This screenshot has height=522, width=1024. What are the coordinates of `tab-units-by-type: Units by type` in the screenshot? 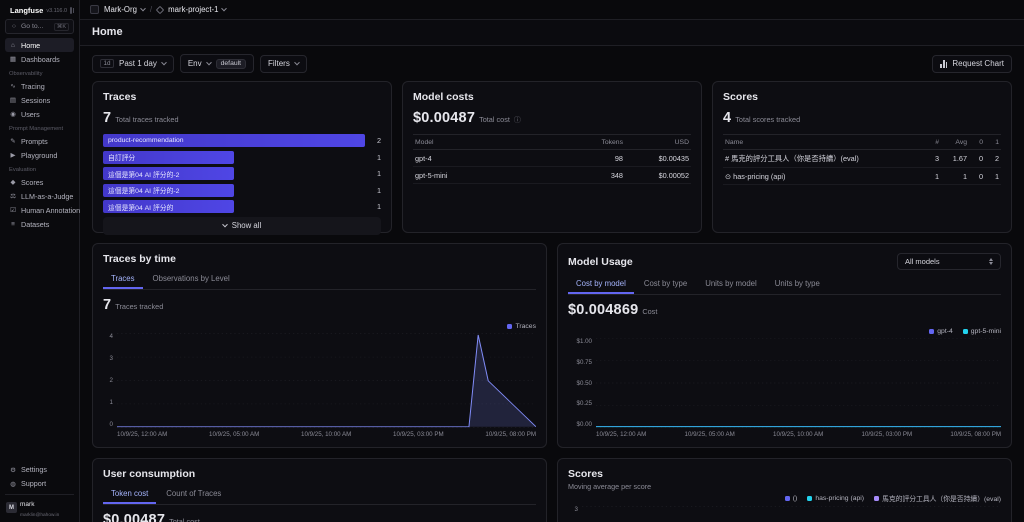 It's located at (797, 285).